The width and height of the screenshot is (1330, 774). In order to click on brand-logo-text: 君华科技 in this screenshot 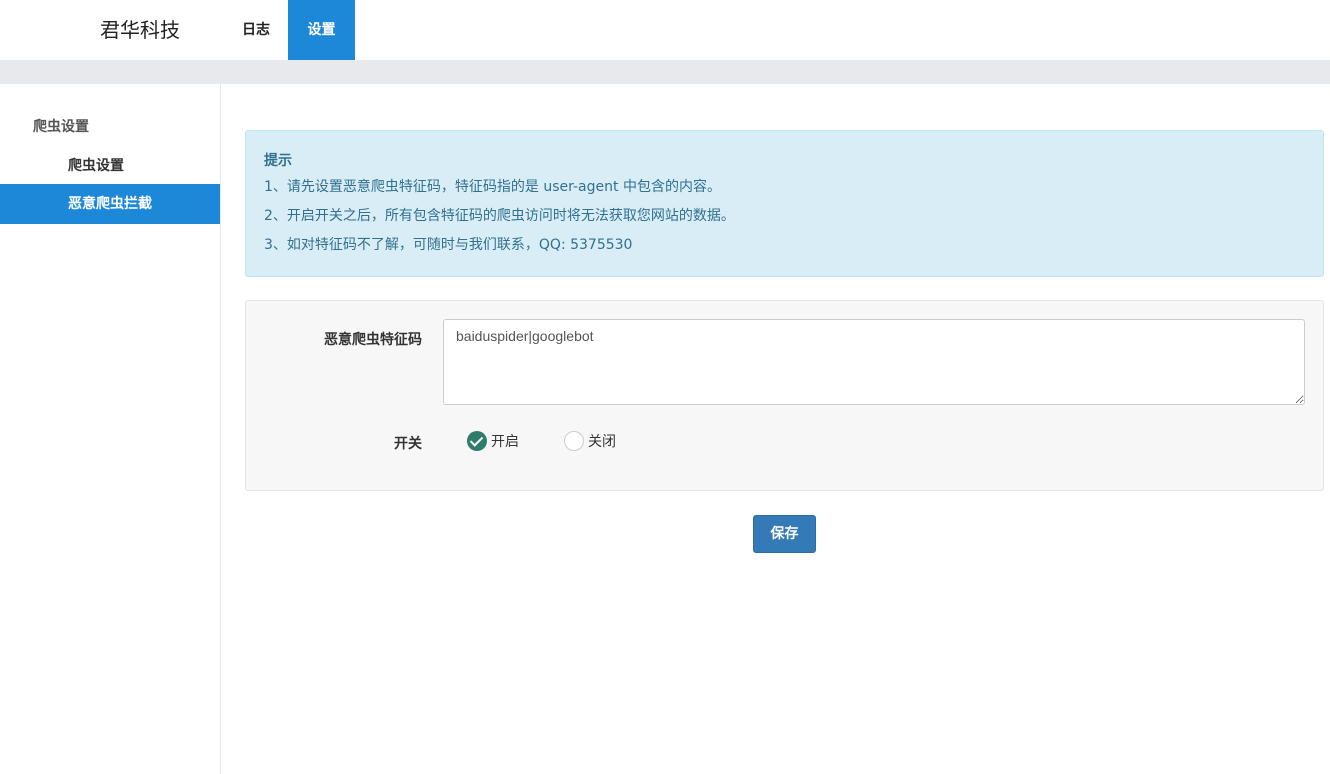, I will do `click(140, 30)`.